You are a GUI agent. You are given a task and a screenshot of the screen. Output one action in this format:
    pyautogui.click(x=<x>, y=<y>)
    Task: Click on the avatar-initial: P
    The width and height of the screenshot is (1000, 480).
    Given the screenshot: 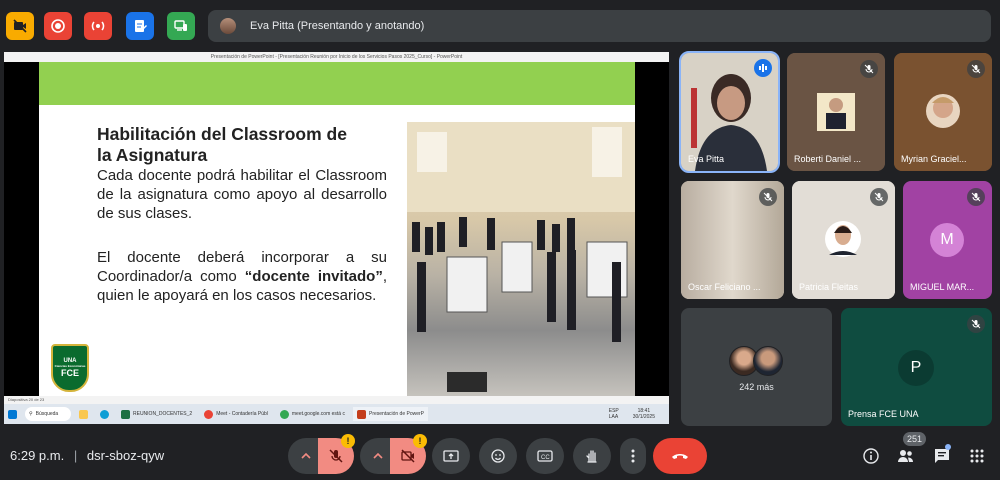 What is the action you would take?
    pyautogui.click(x=916, y=367)
    